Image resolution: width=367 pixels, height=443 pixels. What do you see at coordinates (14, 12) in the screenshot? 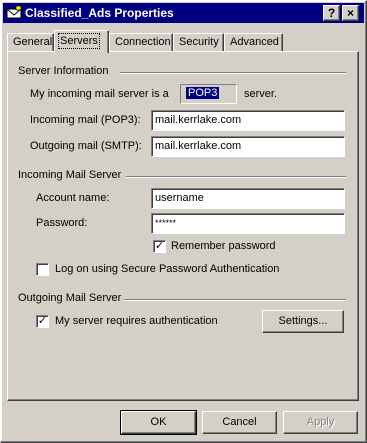
I see `mail-account-icon` at bounding box center [14, 12].